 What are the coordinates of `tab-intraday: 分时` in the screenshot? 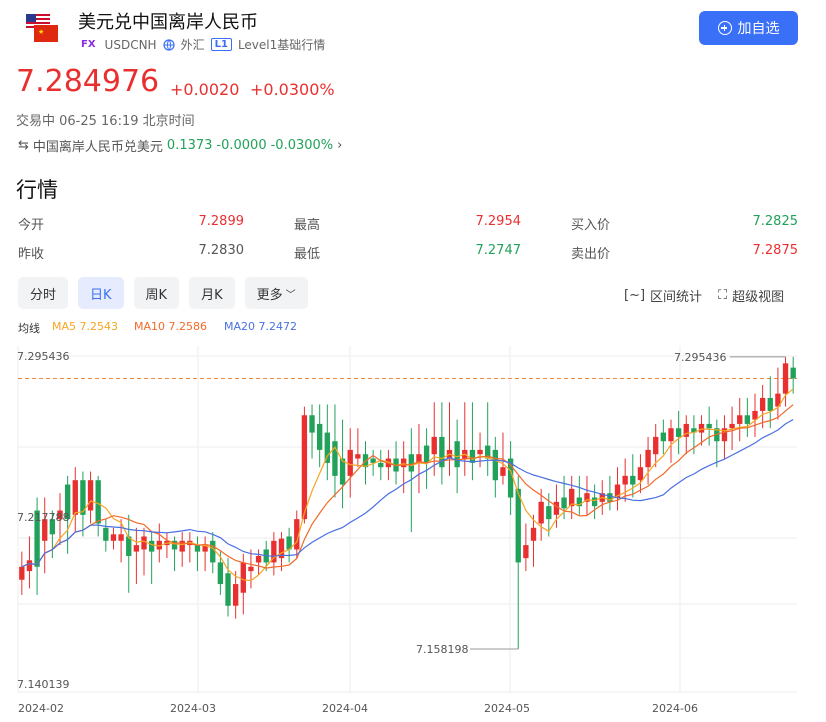 It's located at (43, 293).